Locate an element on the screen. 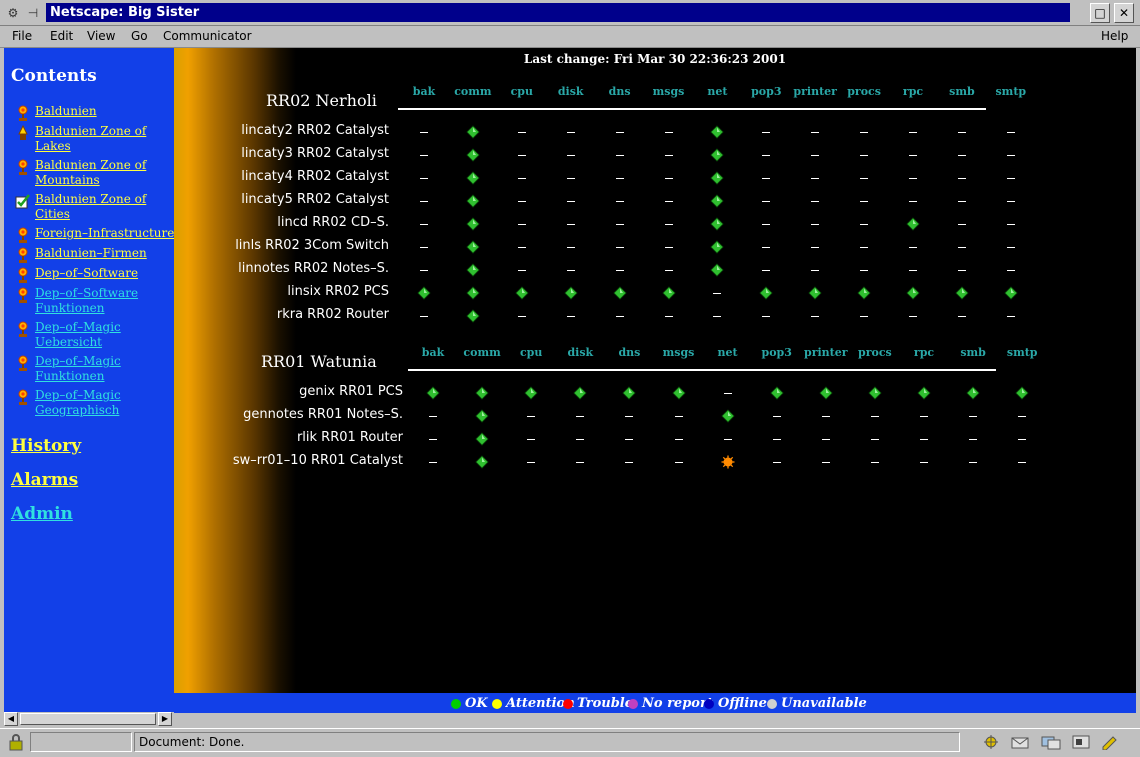  host-label: gennotes RR01 Notes–S. is located at coordinates (313, 414).